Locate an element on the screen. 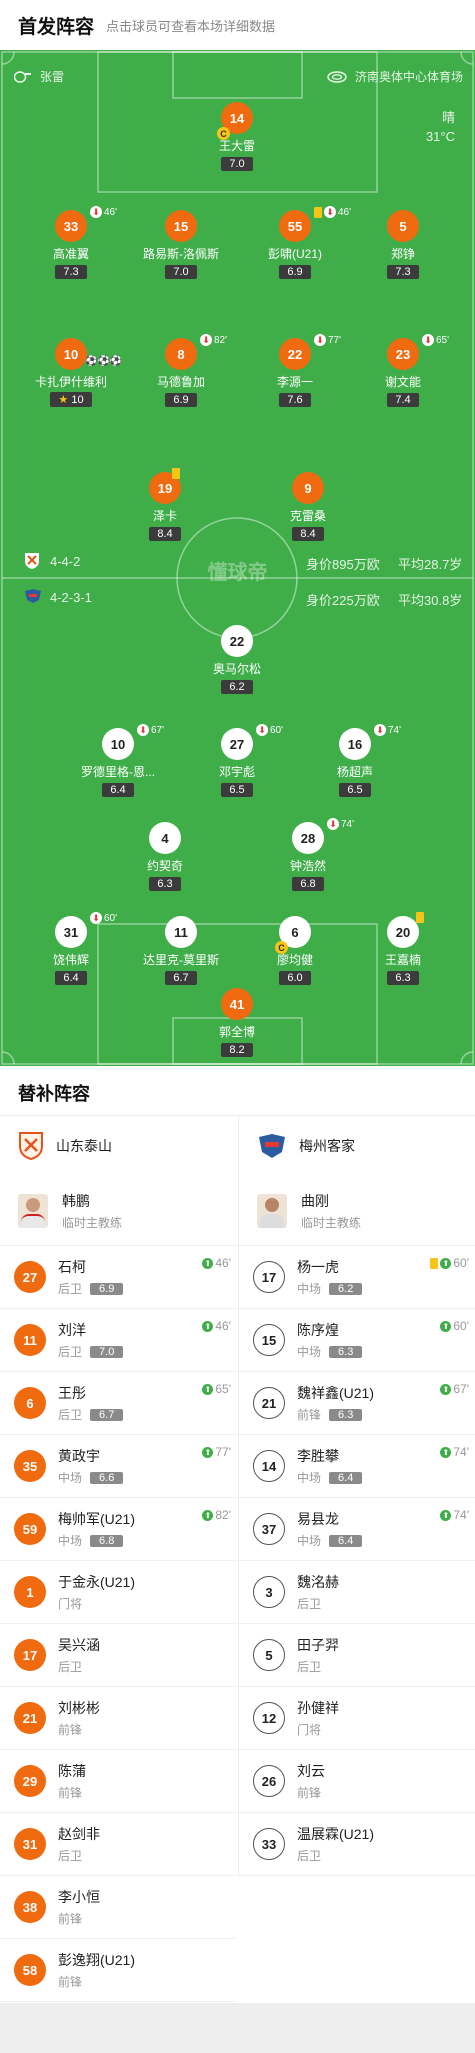 The height and width of the screenshot is (2053, 475). away-player-31: 31 ⬇ 60' 饶伟辉 6.4 is located at coordinates (71, 949).